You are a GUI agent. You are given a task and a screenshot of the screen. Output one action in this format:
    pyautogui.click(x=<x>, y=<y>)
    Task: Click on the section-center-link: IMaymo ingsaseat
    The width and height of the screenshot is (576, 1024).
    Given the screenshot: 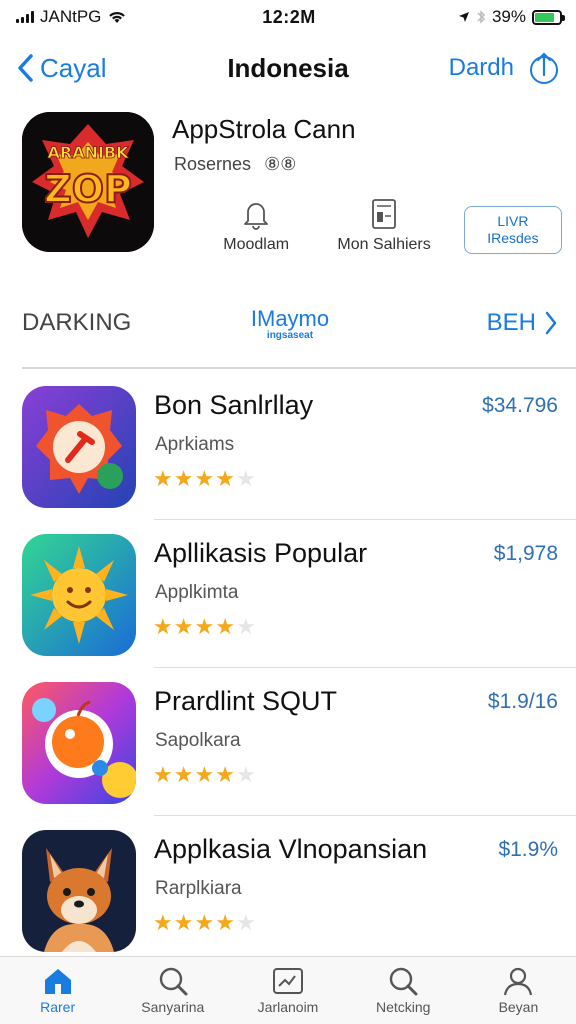 What is the action you would take?
    pyautogui.click(x=290, y=323)
    